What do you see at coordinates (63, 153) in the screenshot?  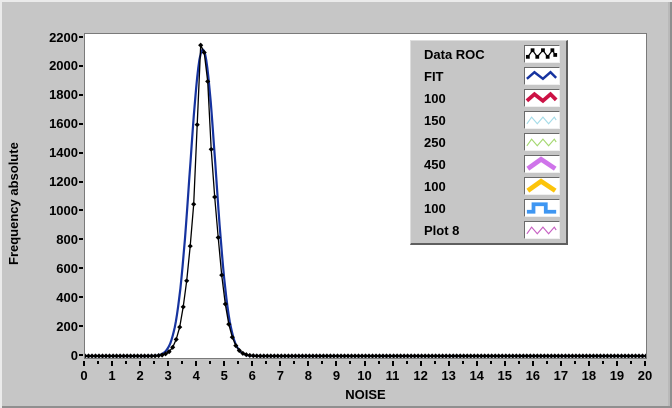 I see `y-tick-label: 1400` at bounding box center [63, 153].